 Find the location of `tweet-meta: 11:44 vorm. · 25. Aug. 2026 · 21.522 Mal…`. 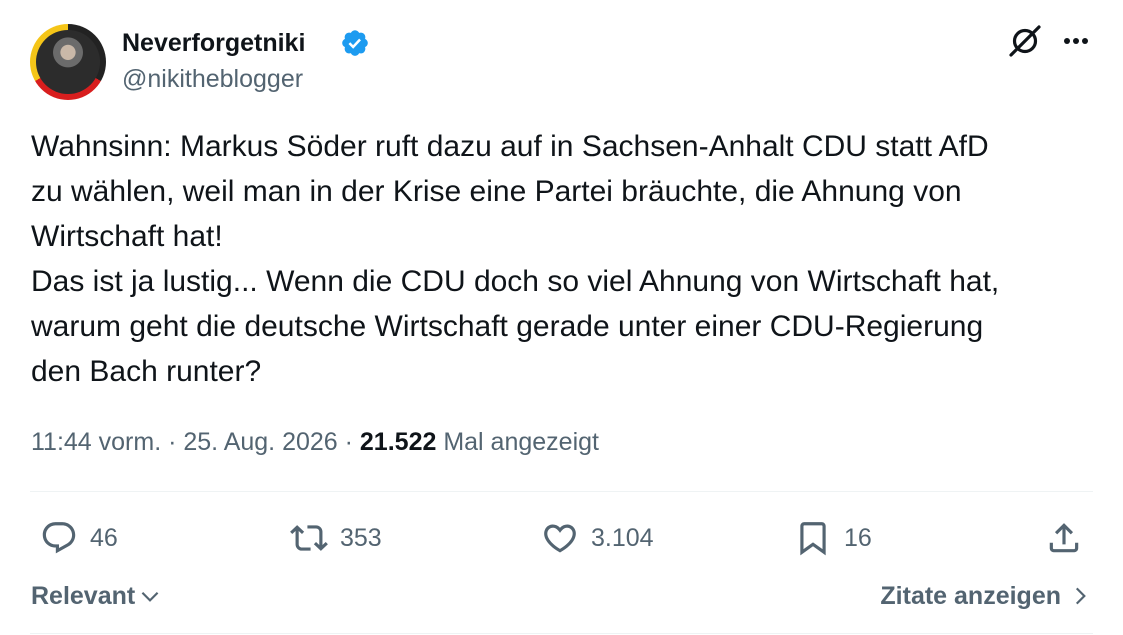

tweet-meta: 11:44 vorm. · 25. Aug. 2026 · 21.522 Mal… is located at coordinates (315, 442).